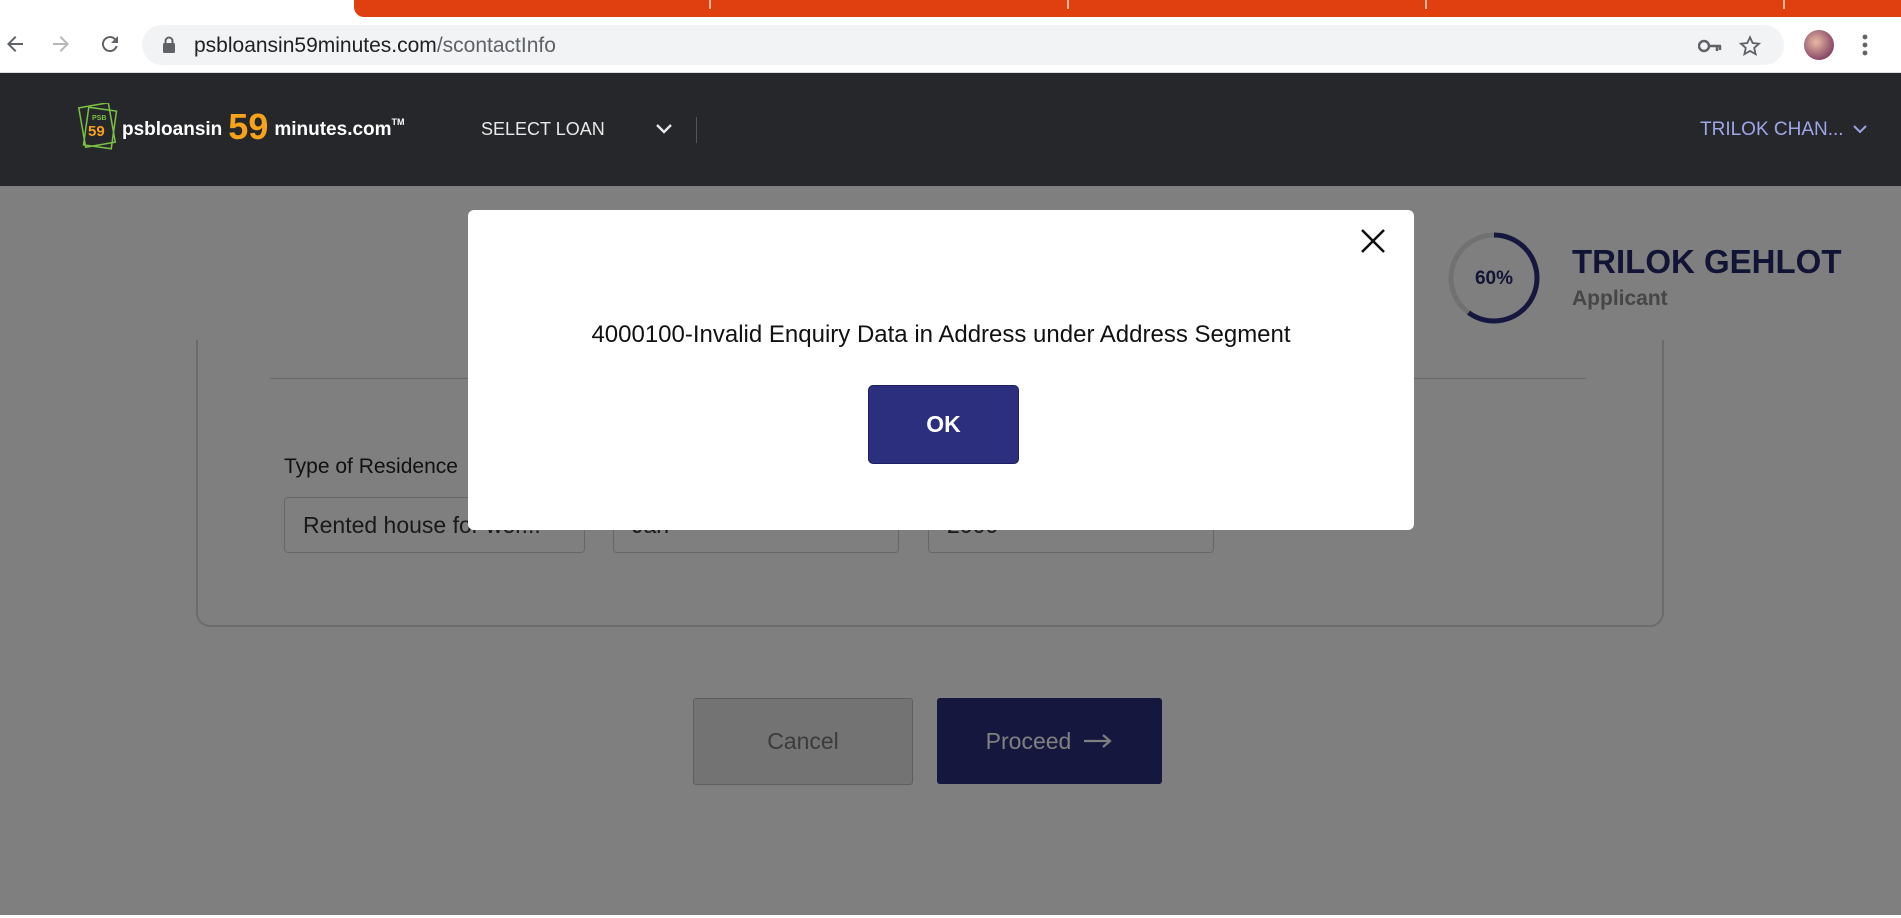  I want to click on site-logo: PSB 59 psbloansin 59 minutes.comTM, so click(240, 126).